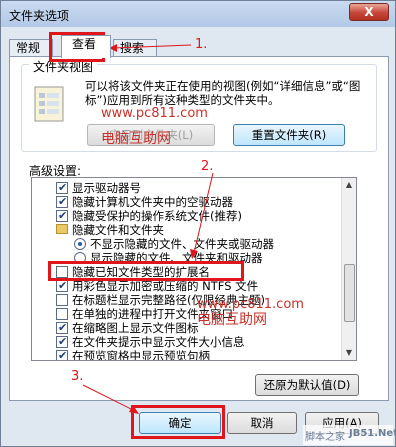 This screenshot has height=447, width=396. I want to click on corner-watermark: 脚本之家 JB51.Net, so click(349, 435).